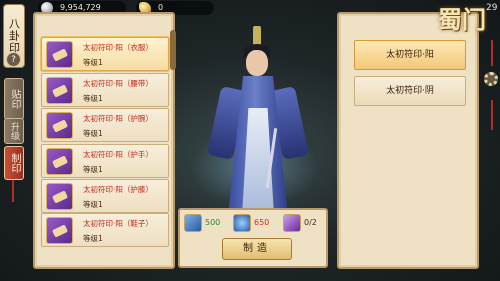 This screenshot has height=281, width=500. Describe the element at coordinates (491, 79) in the screenshot. I see `gear-icon` at that location.